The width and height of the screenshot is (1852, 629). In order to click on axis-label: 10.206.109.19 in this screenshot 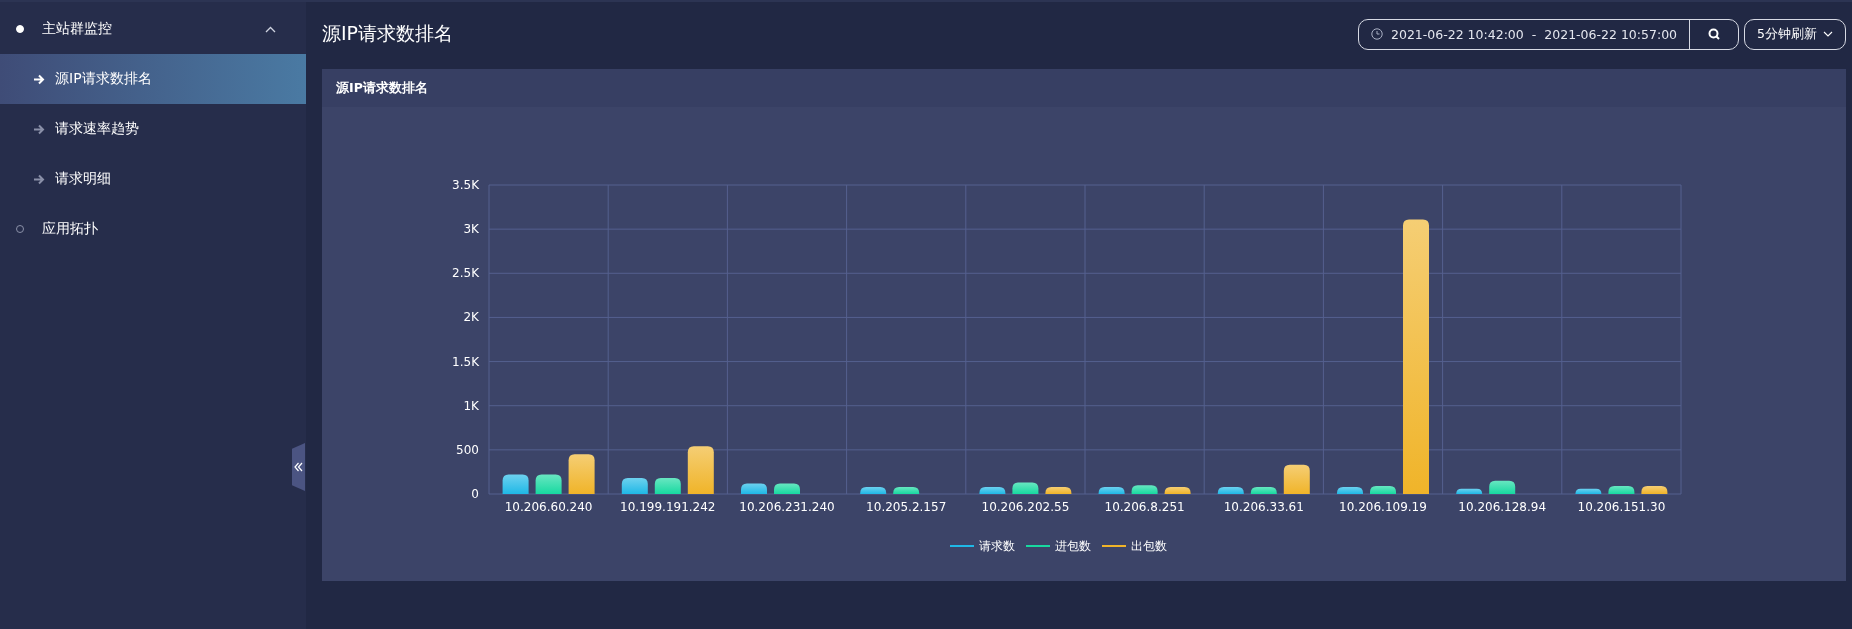, I will do `click(1383, 507)`.